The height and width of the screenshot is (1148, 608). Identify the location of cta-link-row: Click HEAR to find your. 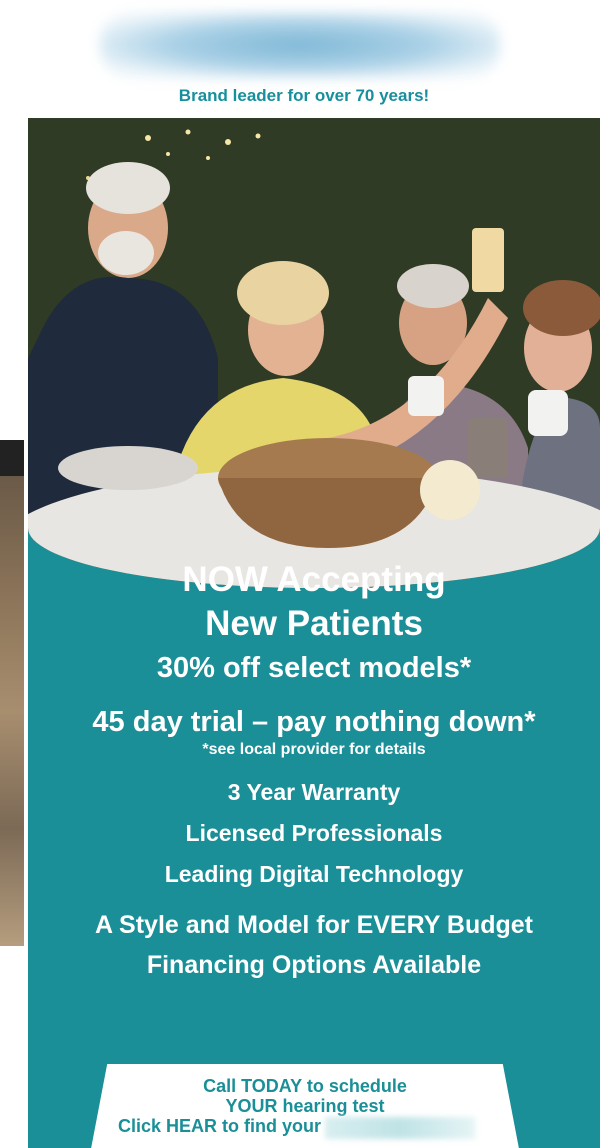
(305, 1127).